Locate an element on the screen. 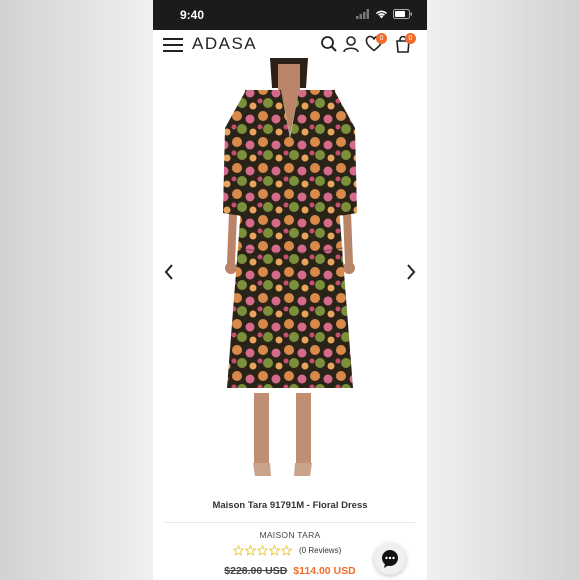  wishlist-count-badge: 0 is located at coordinates (381, 38).